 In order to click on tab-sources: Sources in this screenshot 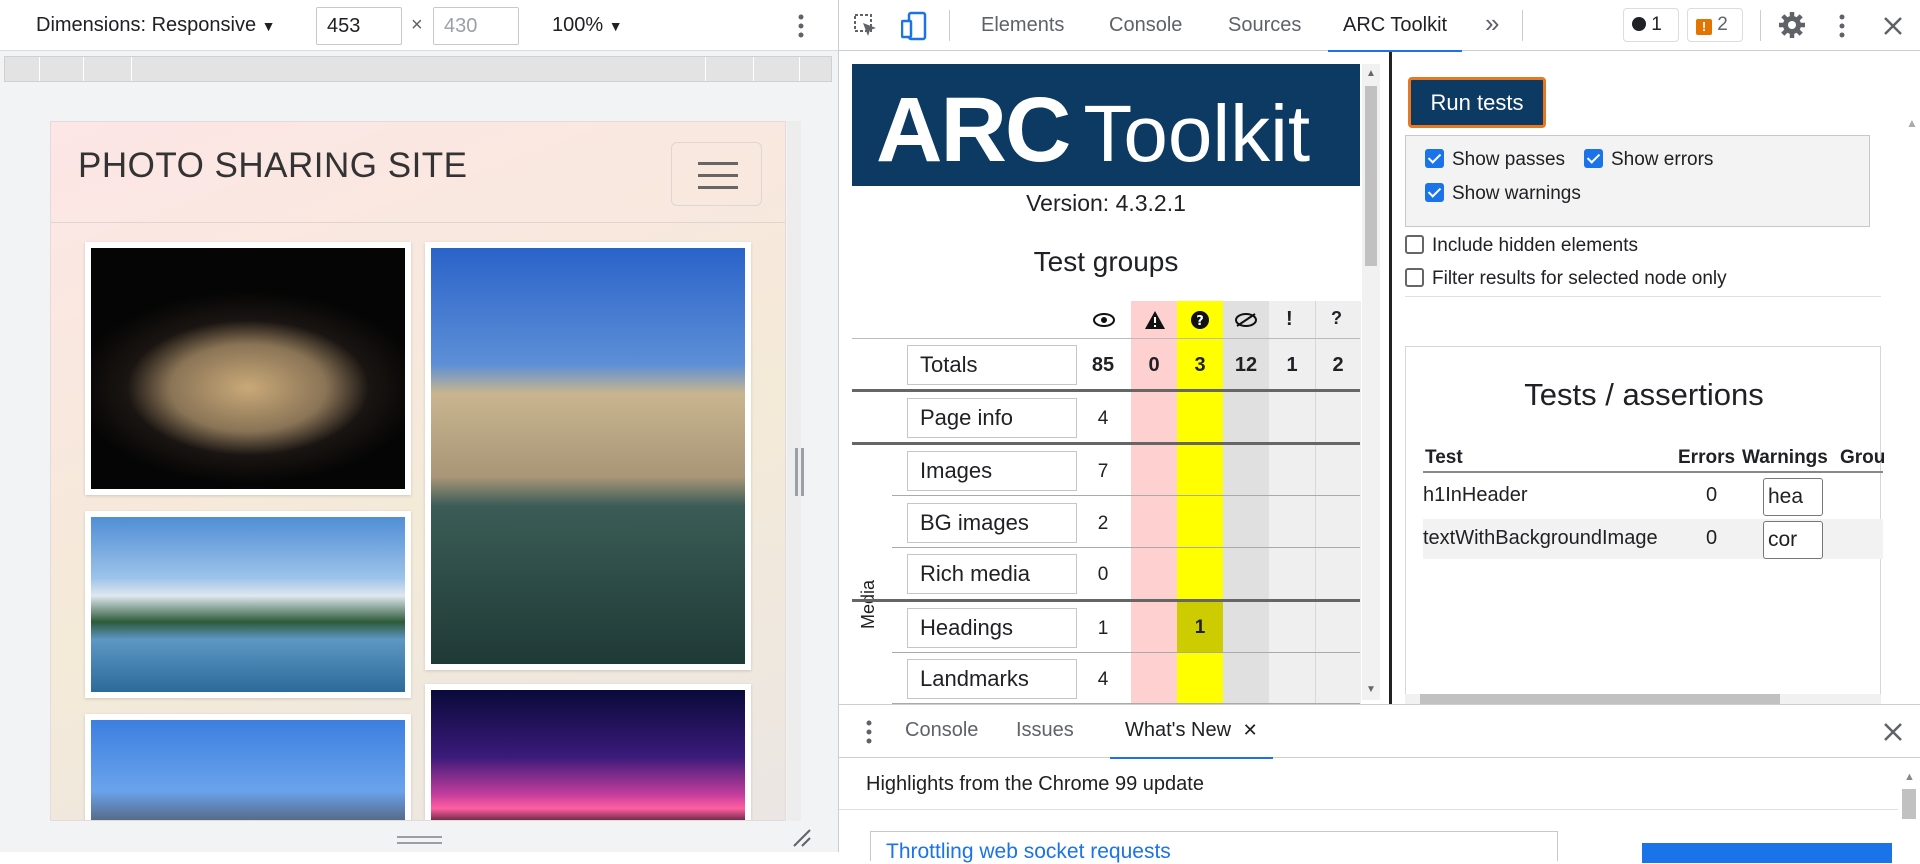, I will do `click(1264, 25)`.